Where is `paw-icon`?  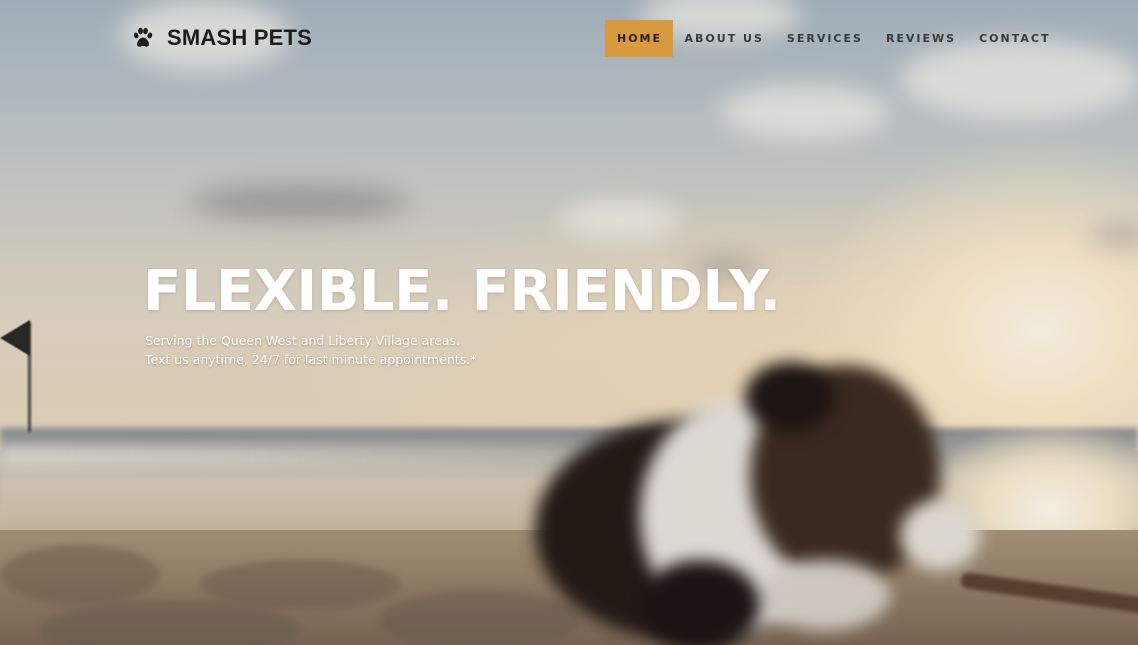 paw-icon is located at coordinates (143, 37).